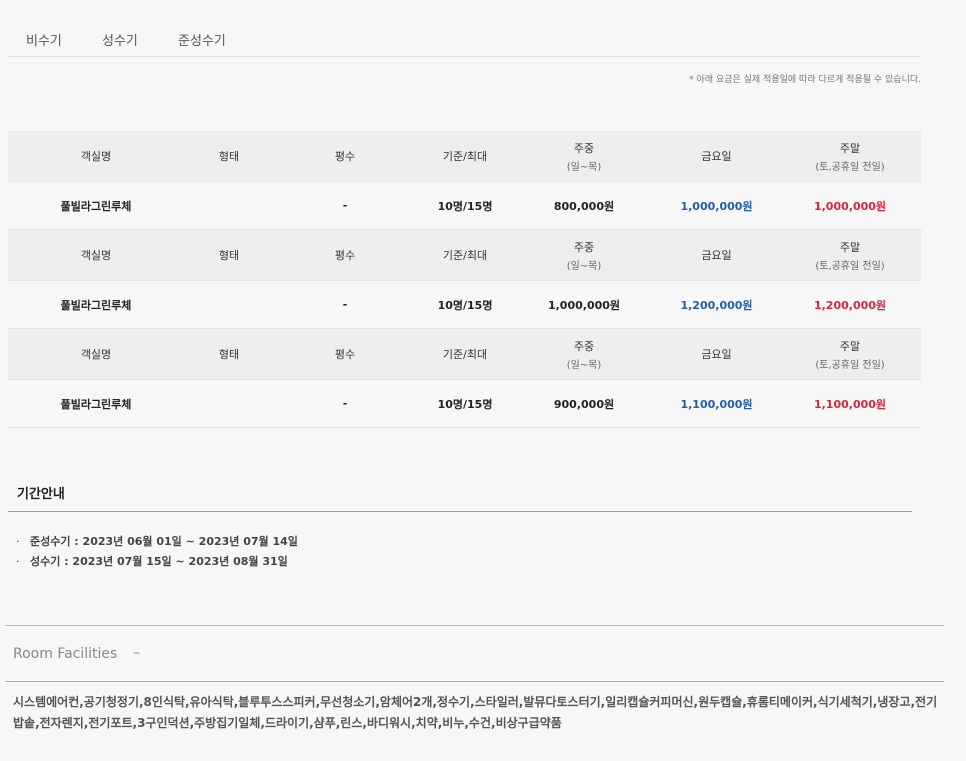 The height and width of the screenshot is (761, 966). I want to click on period-item-semi-peak: · 준성수기 : 2023년 06월 01일 ~ 2023년 07월 14일, so click(157, 541).